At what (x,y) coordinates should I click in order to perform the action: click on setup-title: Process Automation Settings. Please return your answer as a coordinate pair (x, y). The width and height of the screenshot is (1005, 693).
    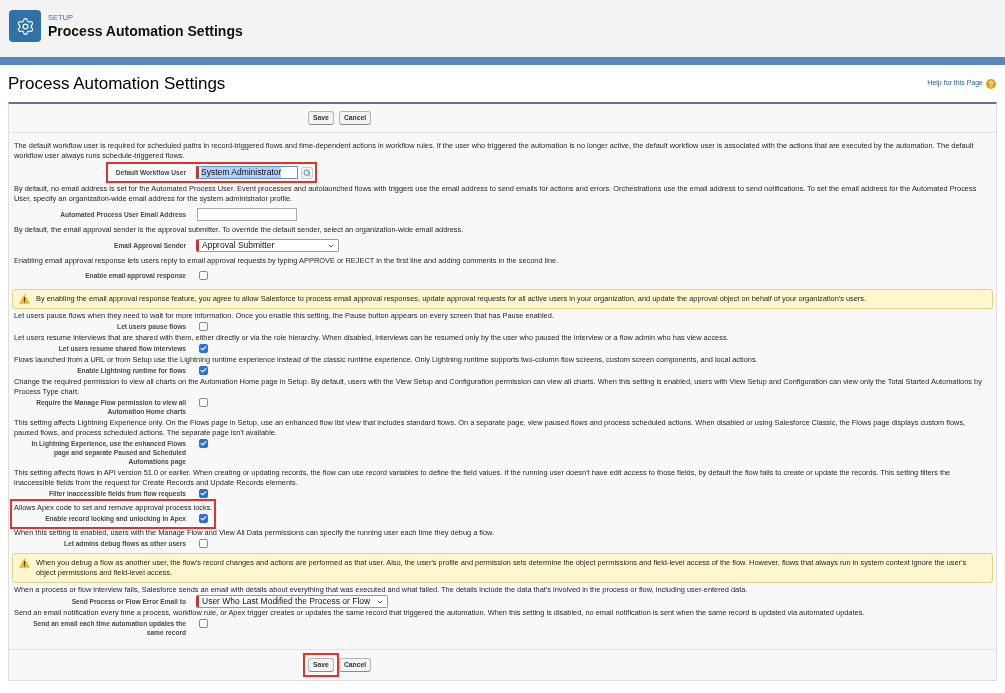
    Looking at the image, I should click on (145, 31).